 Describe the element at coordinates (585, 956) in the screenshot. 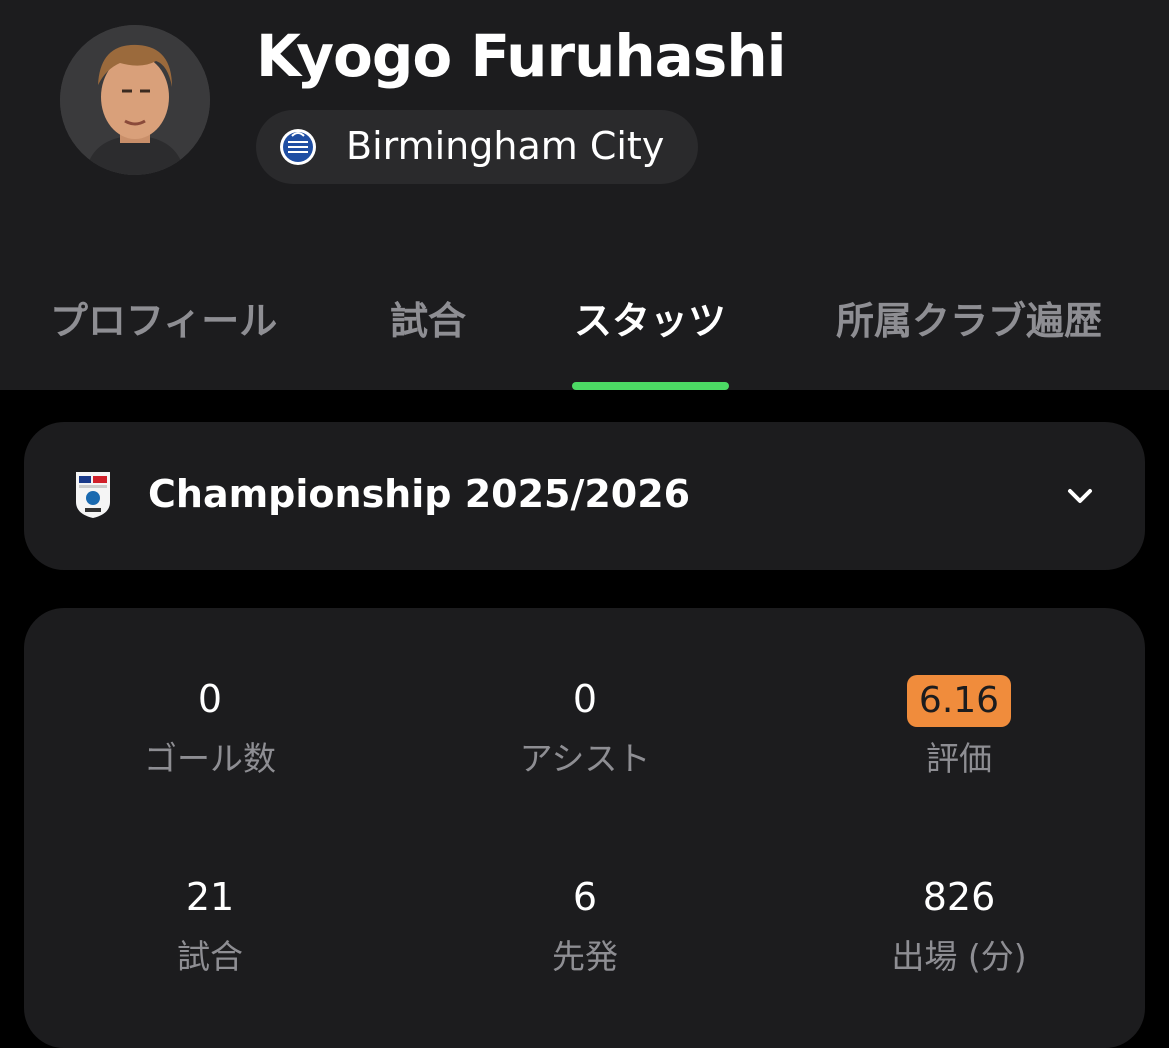

I see `stat-label: 先発` at that location.